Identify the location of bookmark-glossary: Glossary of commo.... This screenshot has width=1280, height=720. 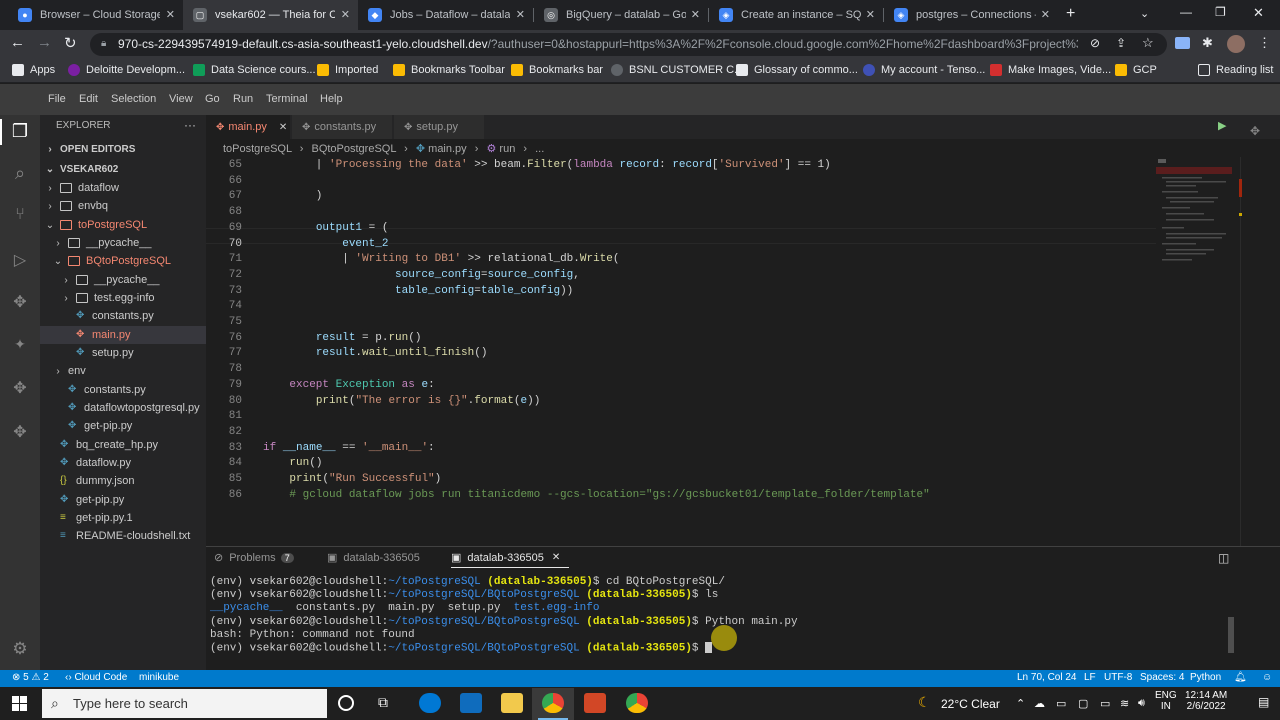
(797, 70).